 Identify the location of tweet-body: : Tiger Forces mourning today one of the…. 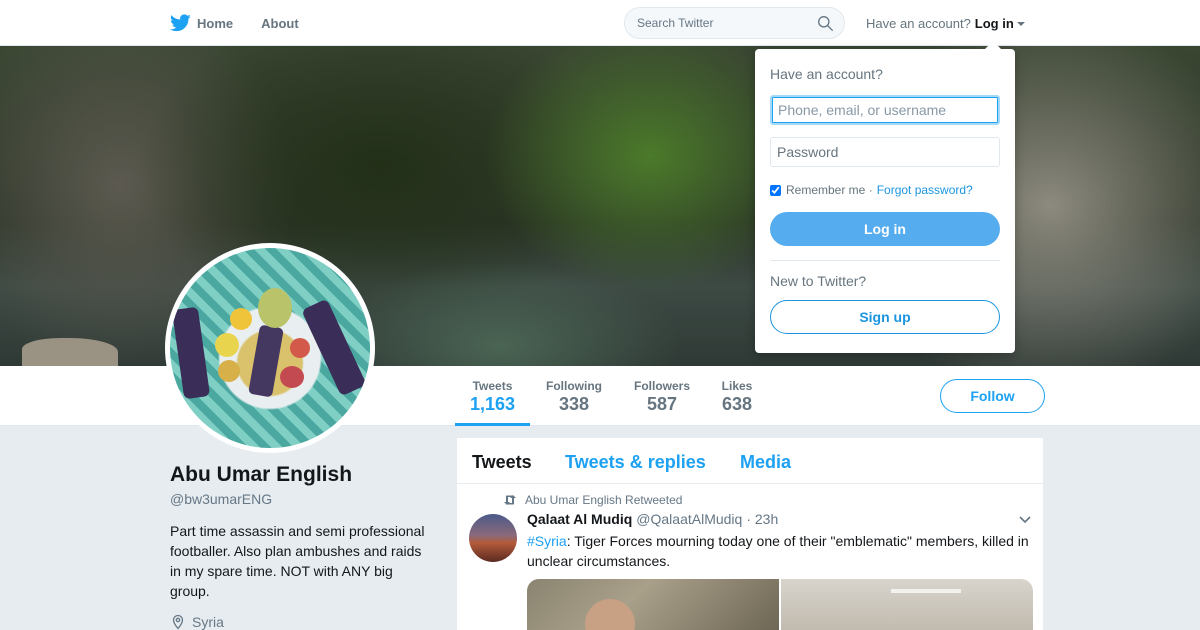
(778, 551).